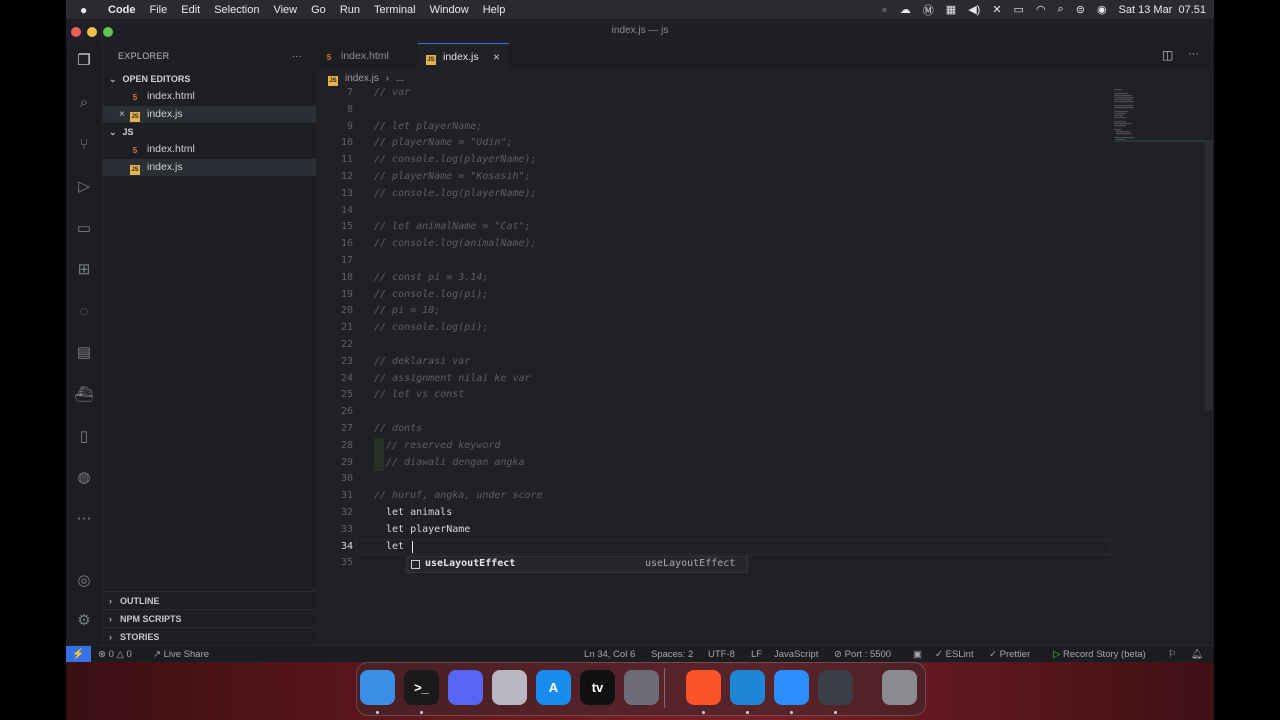 This screenshot has width=1280, height=720. I want to click on extensions-icon: ⊞, so click(84, 270).